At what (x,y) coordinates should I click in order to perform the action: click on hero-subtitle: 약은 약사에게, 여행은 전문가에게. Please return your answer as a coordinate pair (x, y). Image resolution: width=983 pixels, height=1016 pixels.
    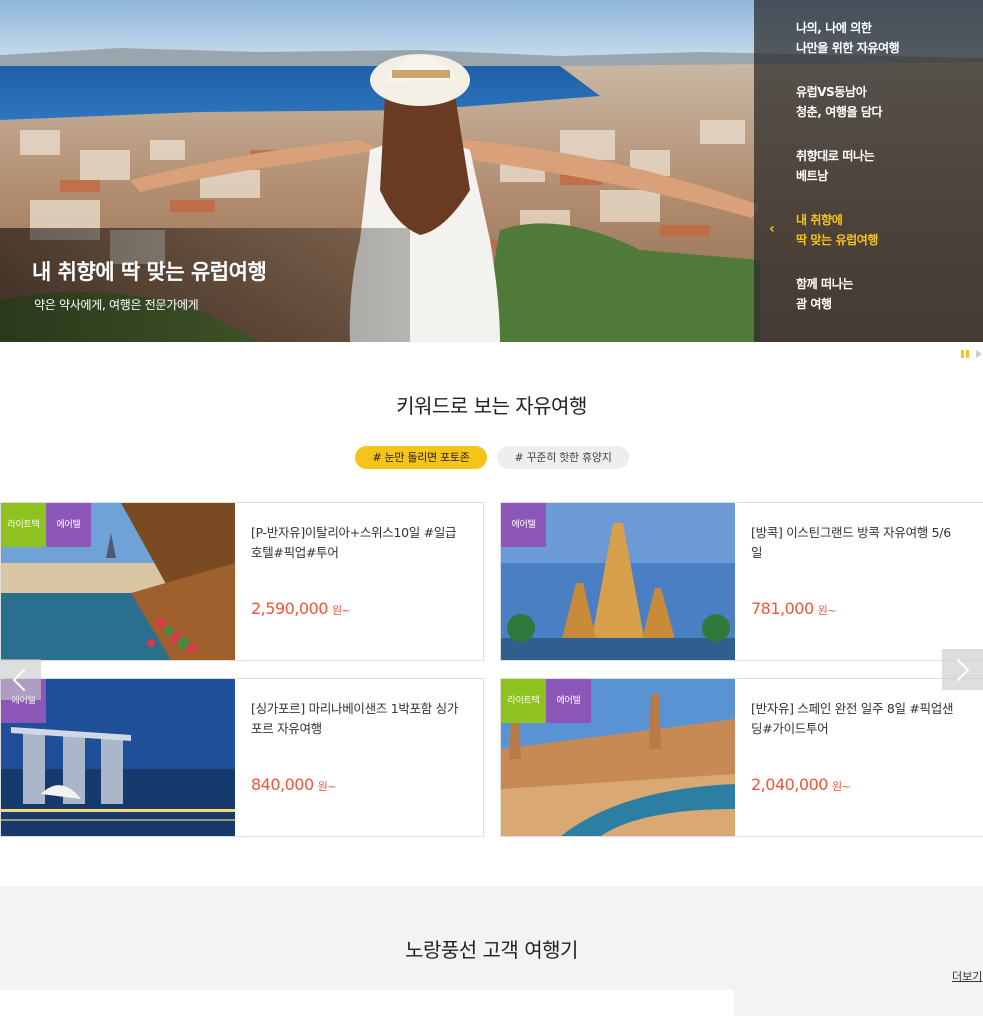
    Looking at the image, I should click on (116, 305).